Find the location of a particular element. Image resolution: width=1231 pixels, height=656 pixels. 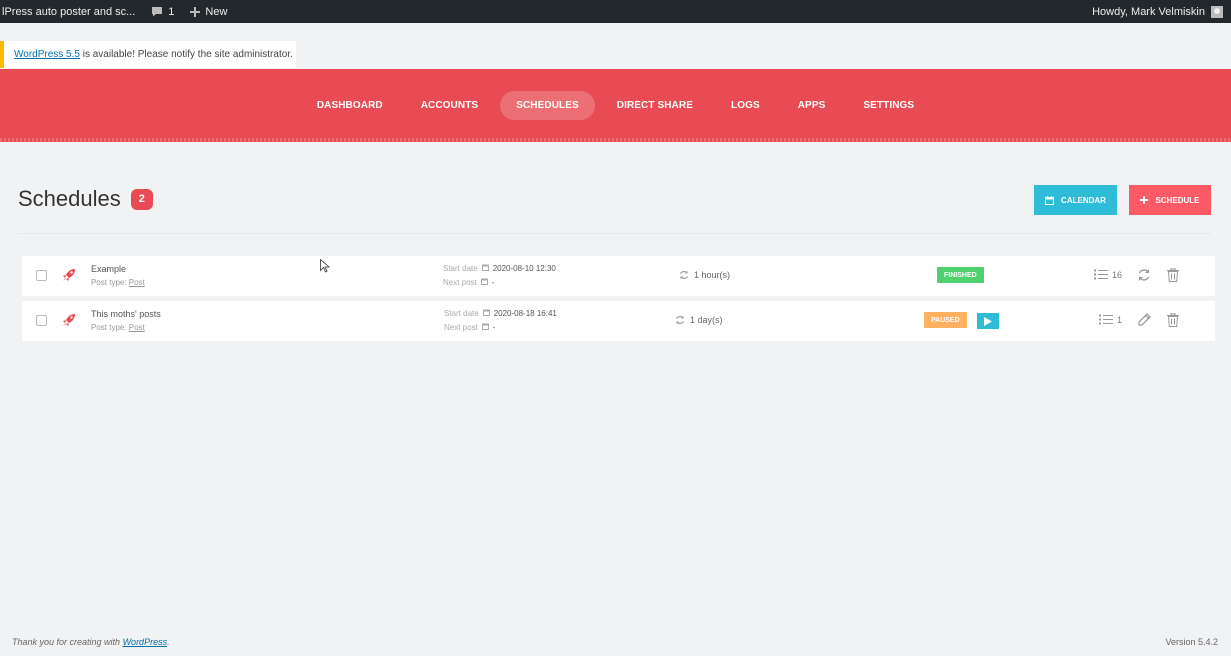

nav-dashboard: DASHBOARD is located at coordinates (350, 105).